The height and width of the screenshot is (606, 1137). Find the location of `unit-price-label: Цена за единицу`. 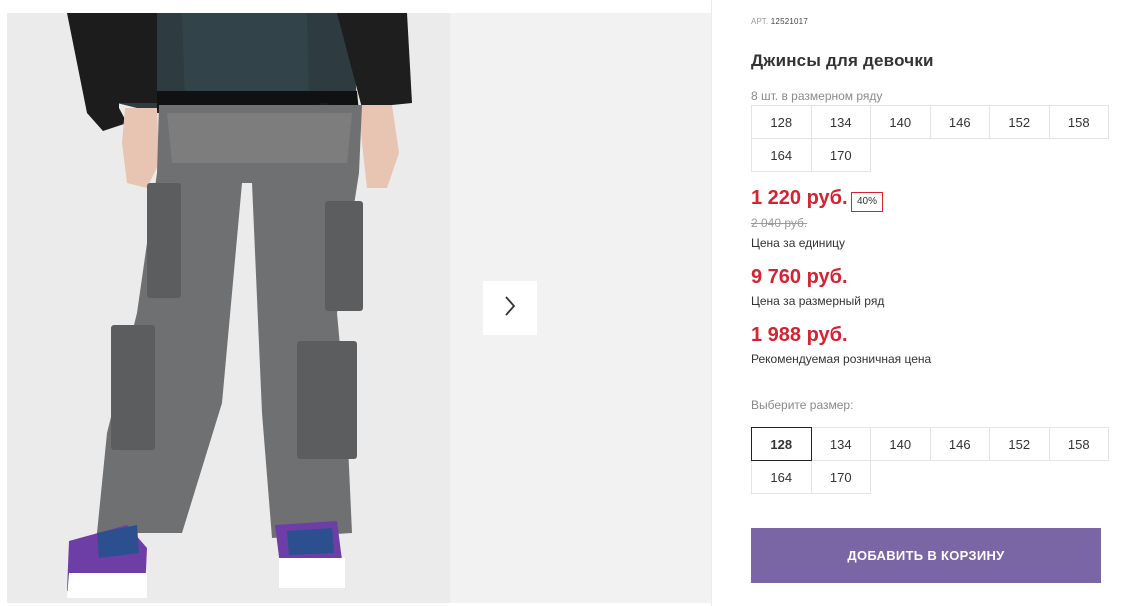

unit-price-label: Цена за единицу is located at coordinates (798, 243).